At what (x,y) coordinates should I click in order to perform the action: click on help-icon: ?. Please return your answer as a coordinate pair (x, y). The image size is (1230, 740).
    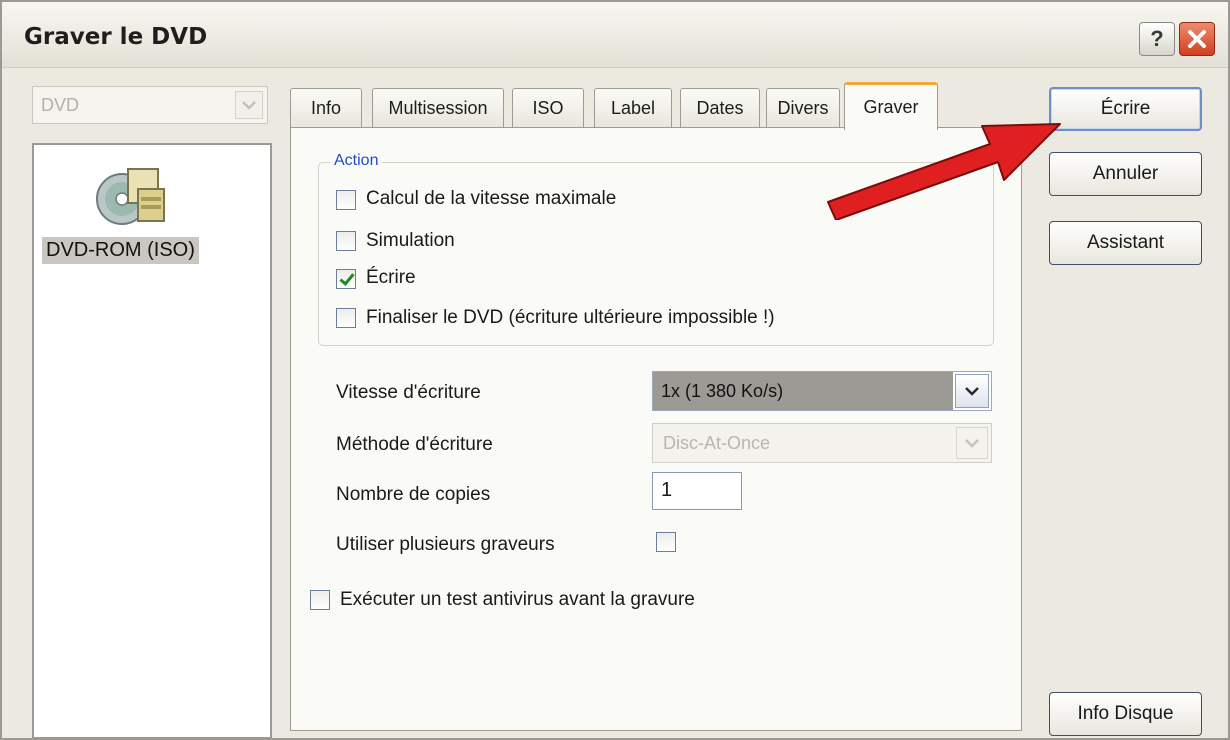
    Looking at the image, I should click on (1157, 38).